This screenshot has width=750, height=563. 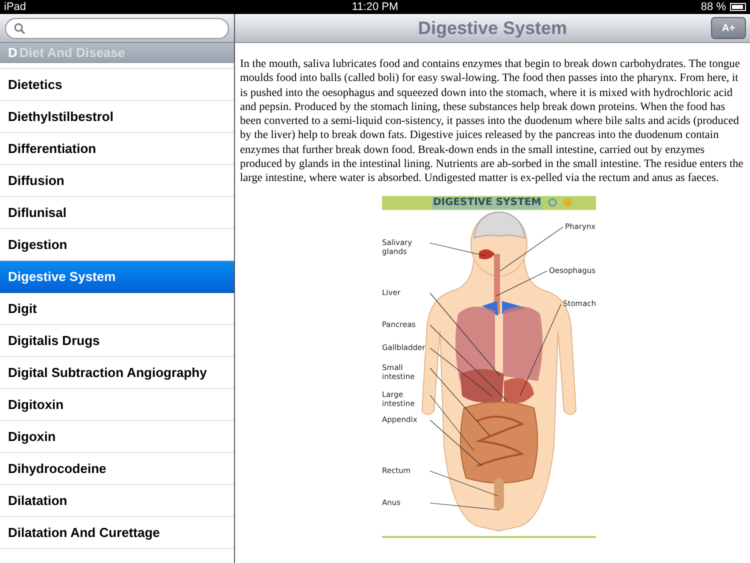 I want to click on battery-icon, so click(x=738, y=7).